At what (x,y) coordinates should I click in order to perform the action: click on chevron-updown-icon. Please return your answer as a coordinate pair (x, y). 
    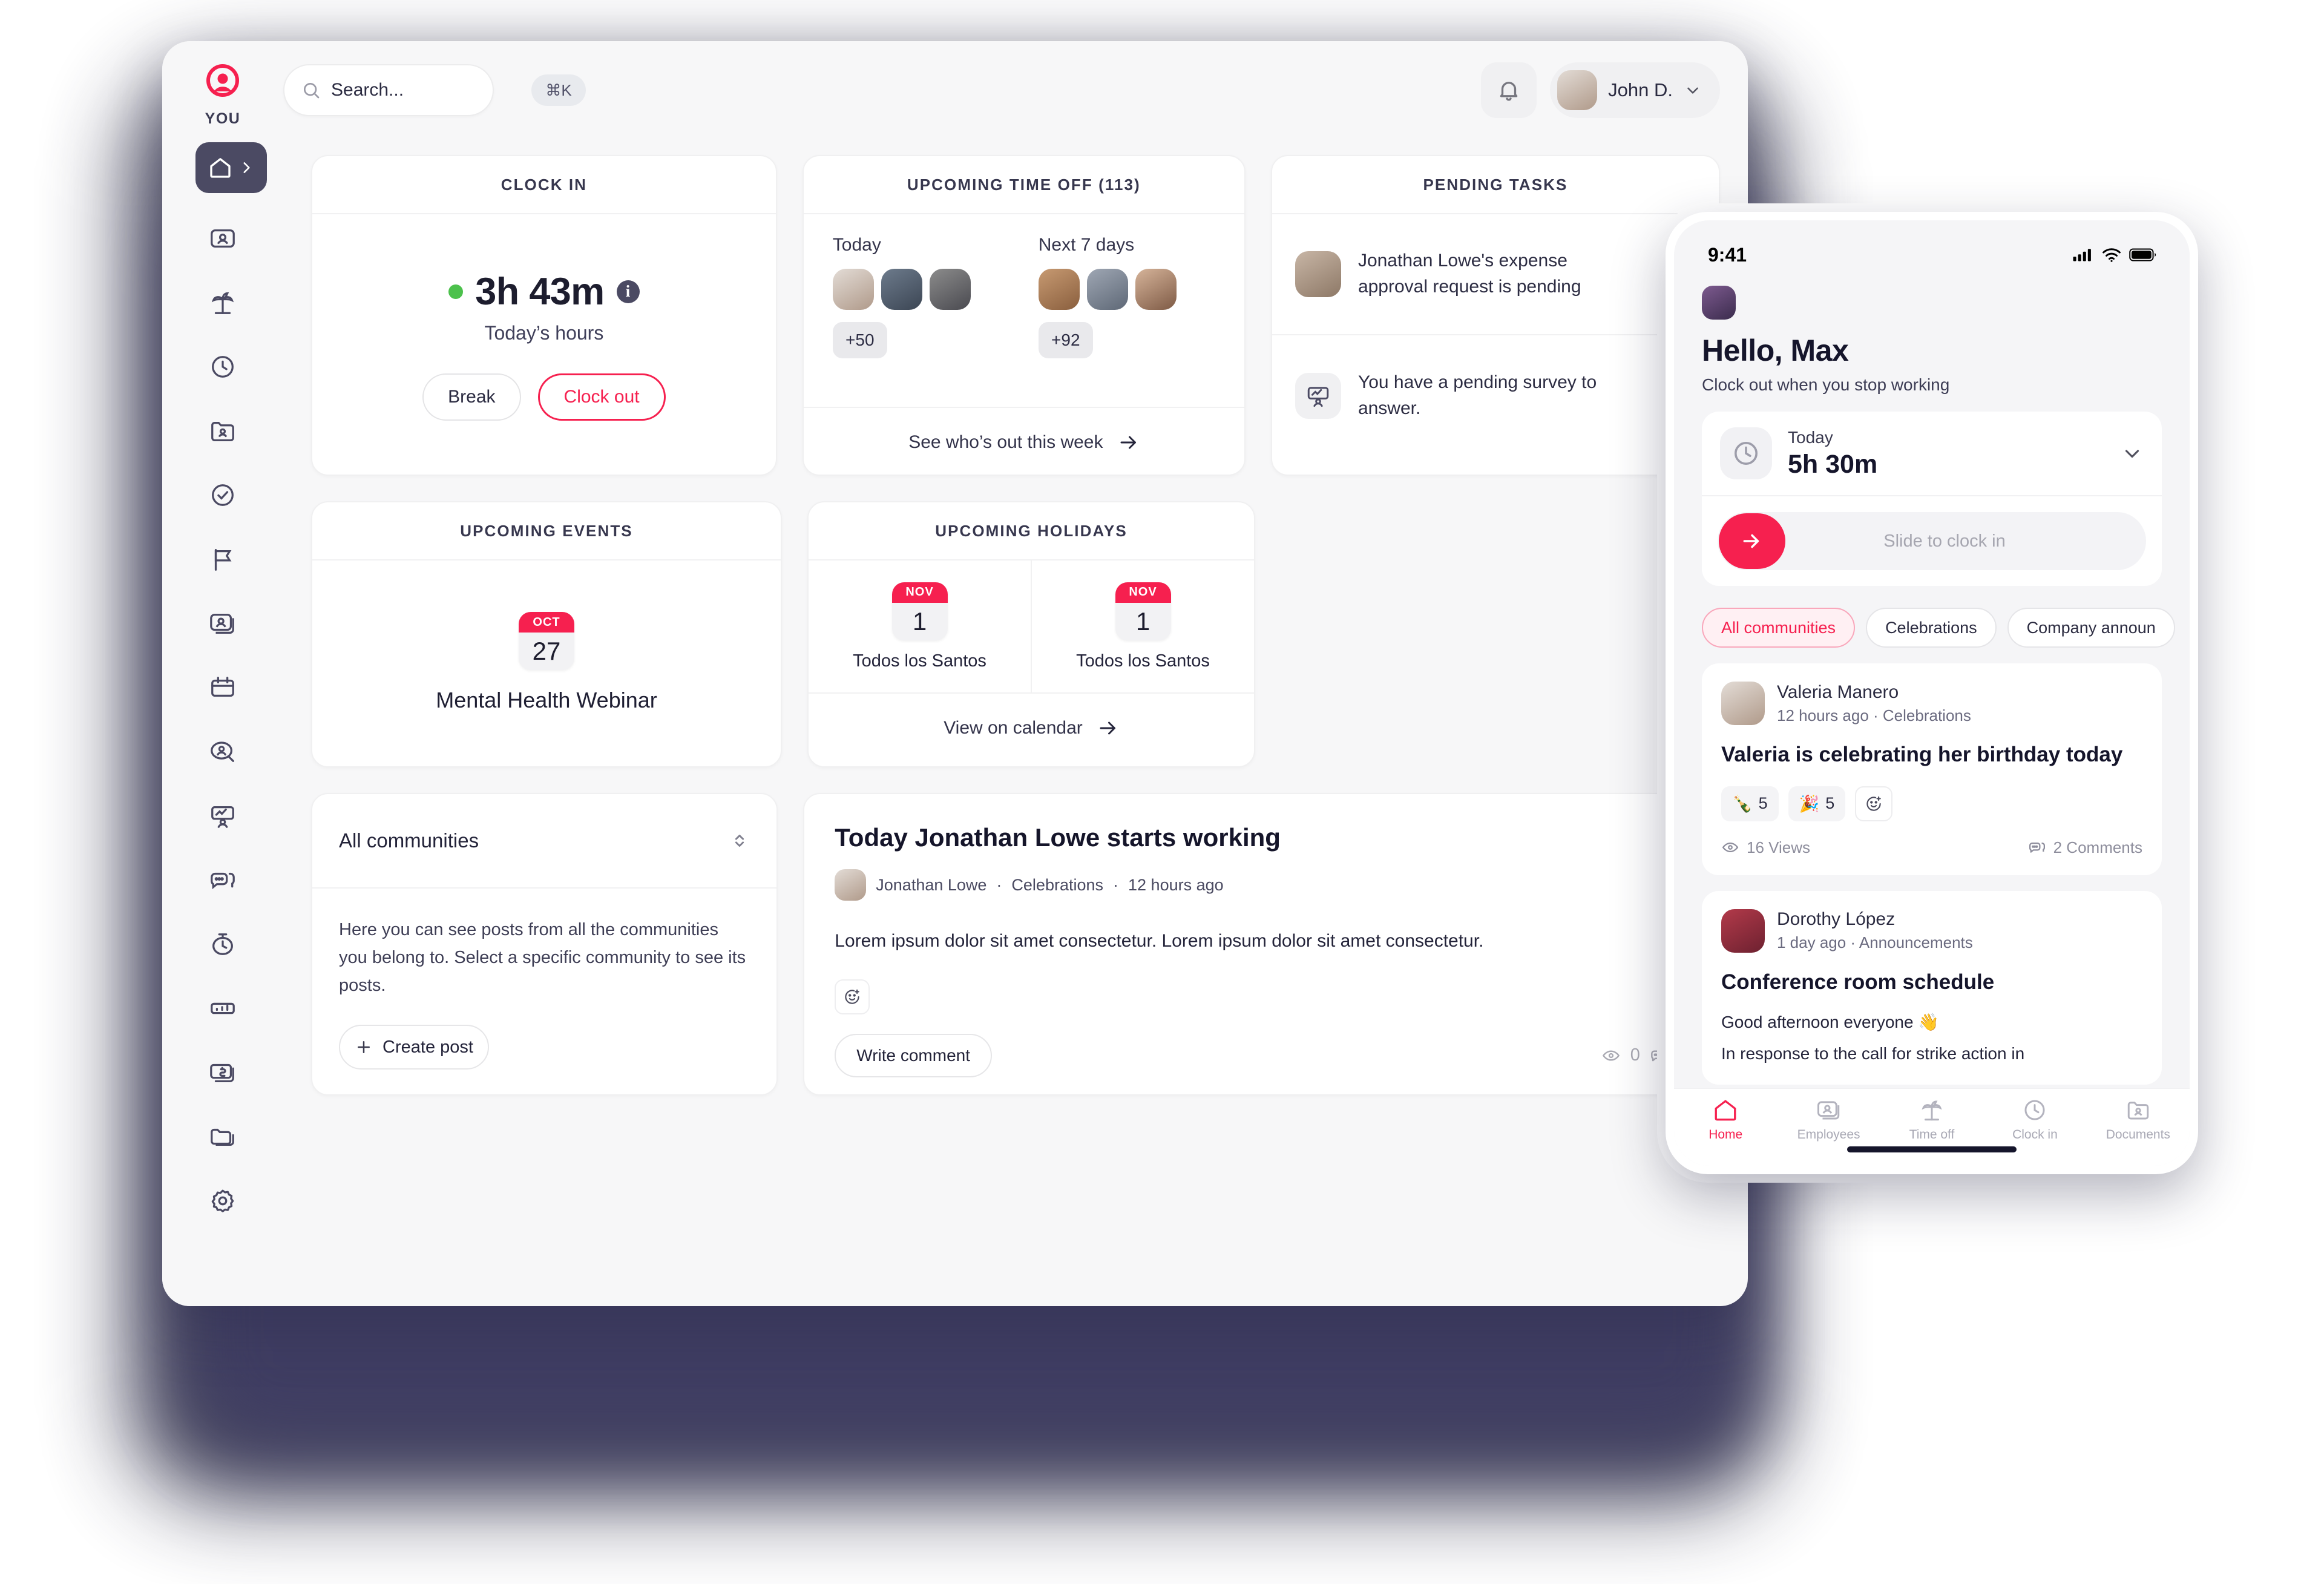
    Looking at the image, I should click on (739, 841).